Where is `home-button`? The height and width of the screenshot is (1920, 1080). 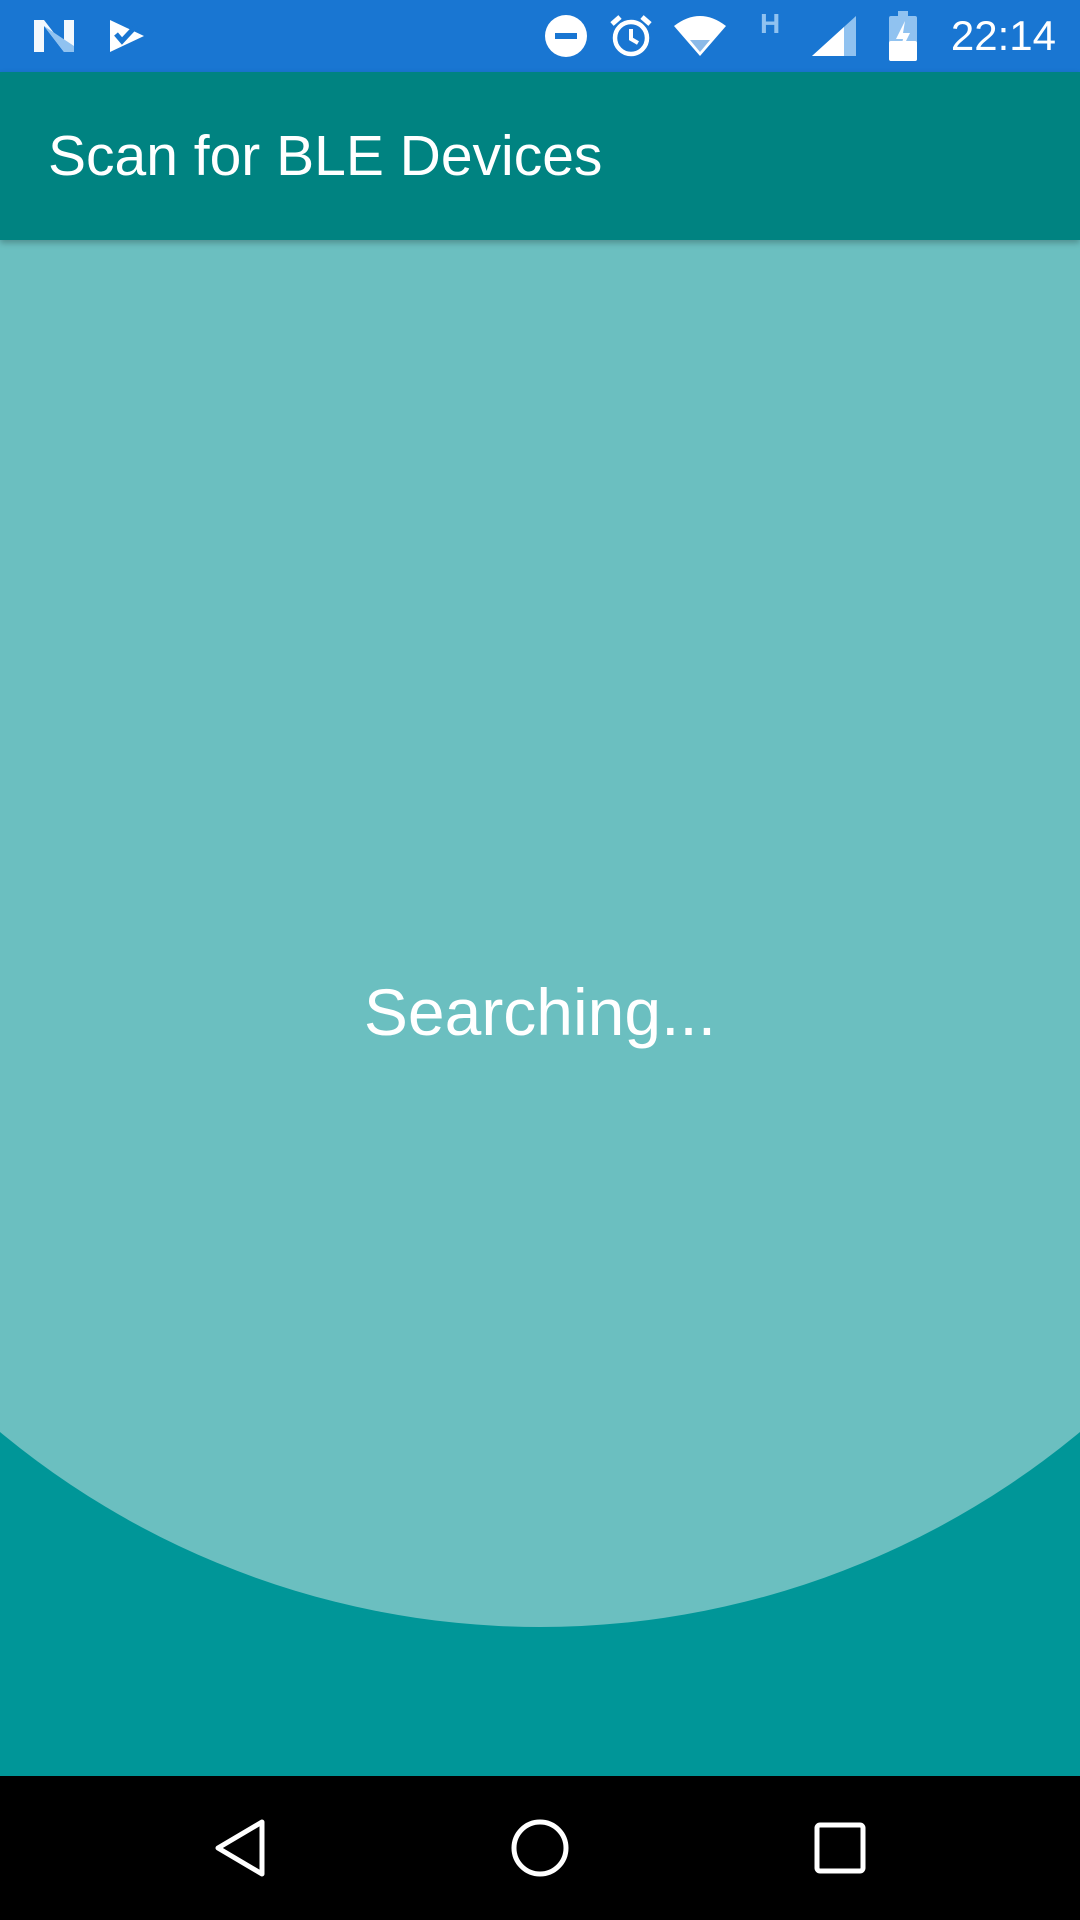
home-button is located at coordinates (540, 1848).